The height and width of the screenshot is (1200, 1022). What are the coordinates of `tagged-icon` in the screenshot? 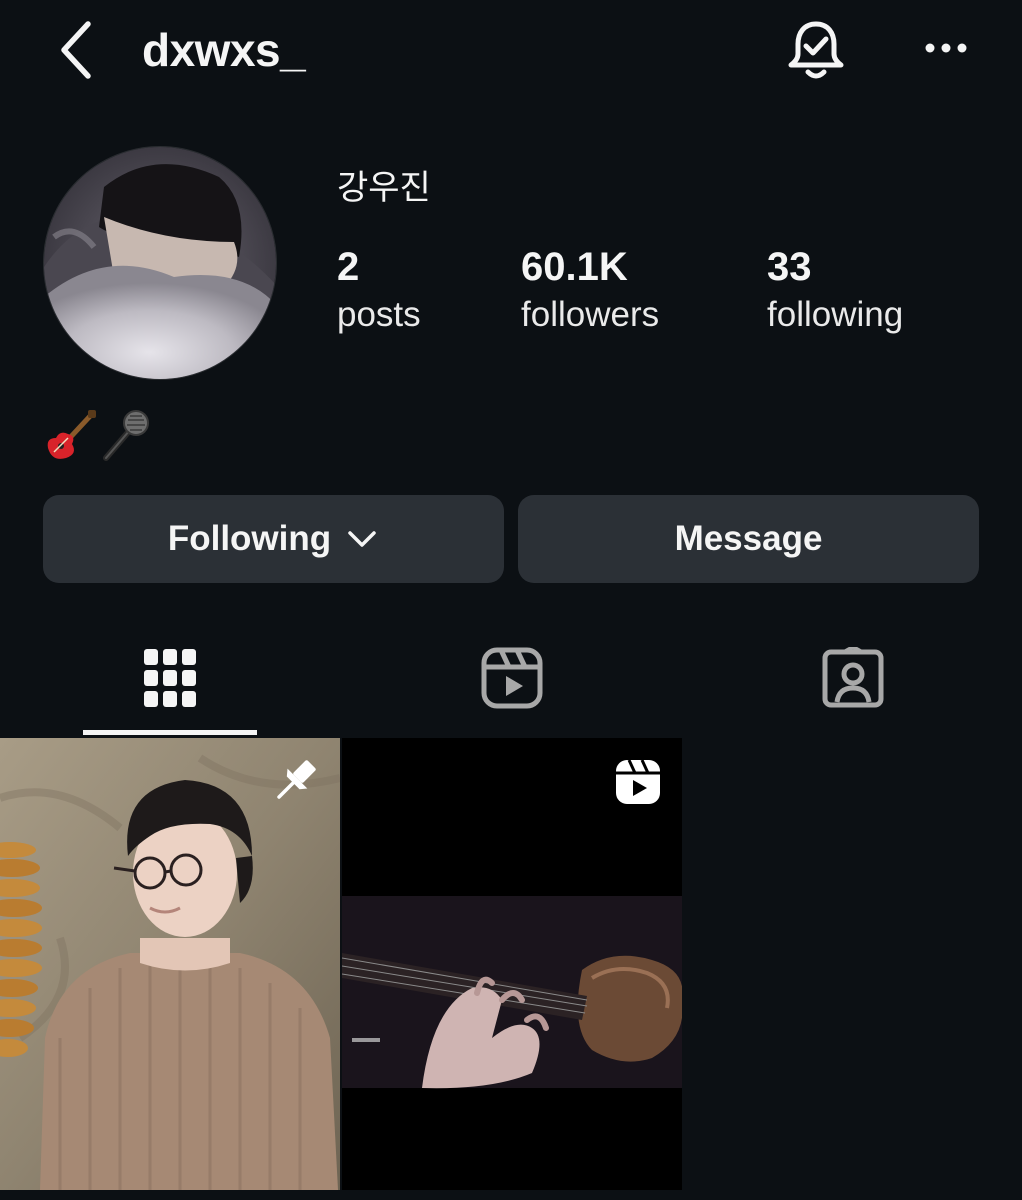 It's located at (853, 677).